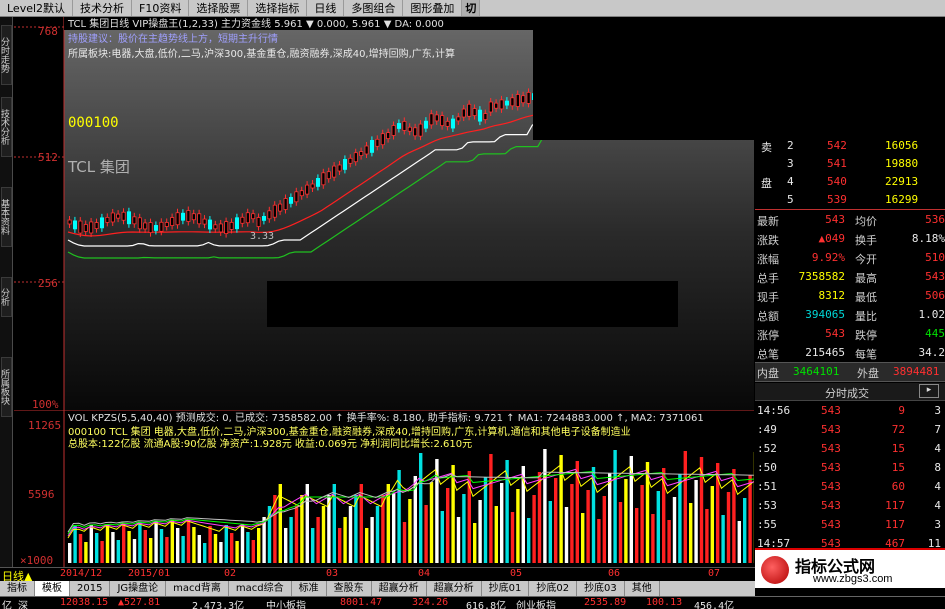  I want to click on tick-row: :52 543 15 4, so click(850, 449).